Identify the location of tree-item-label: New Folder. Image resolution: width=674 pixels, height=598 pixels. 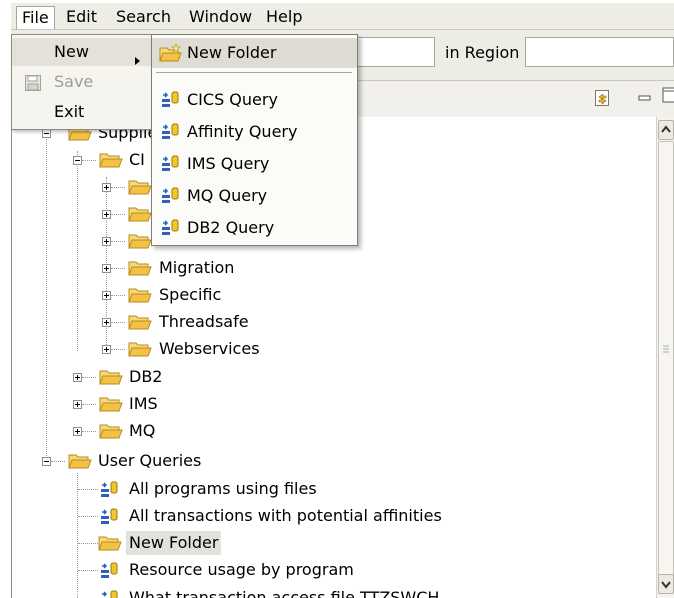
(174, 543).